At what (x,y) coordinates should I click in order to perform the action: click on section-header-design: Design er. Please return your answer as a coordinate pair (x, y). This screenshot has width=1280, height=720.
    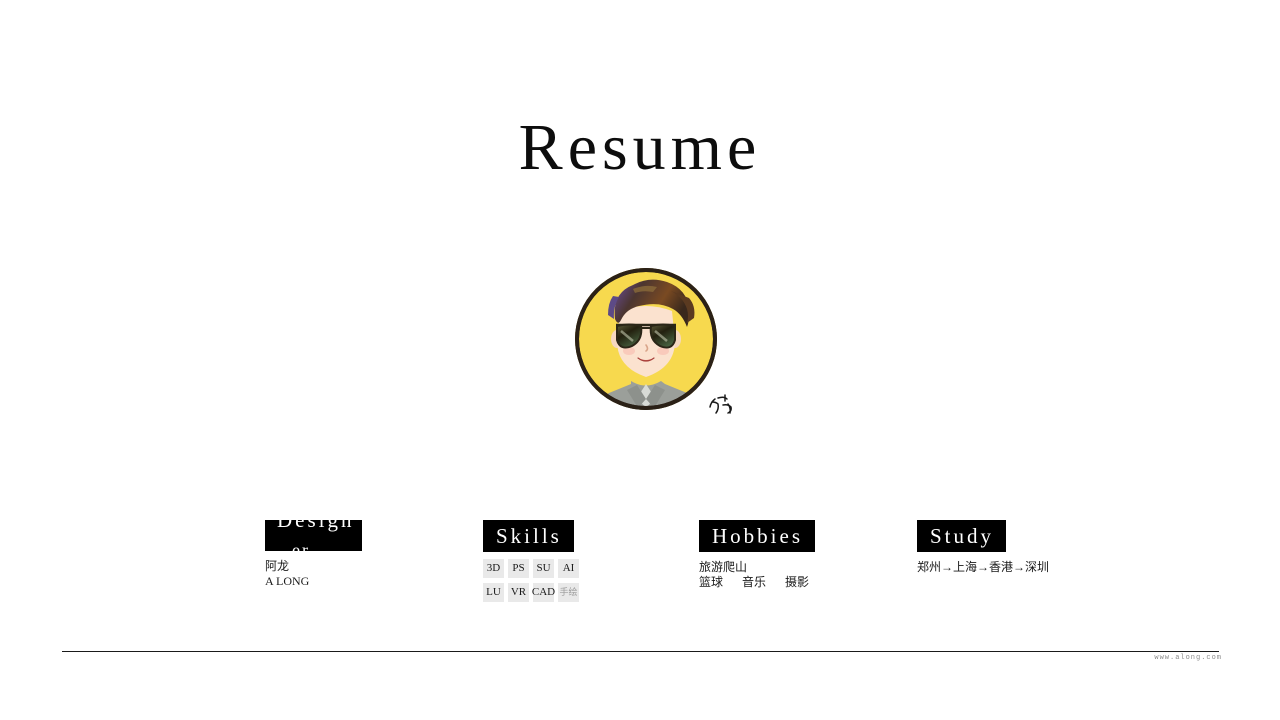
    Looking at the image, I should click on (313, 535).